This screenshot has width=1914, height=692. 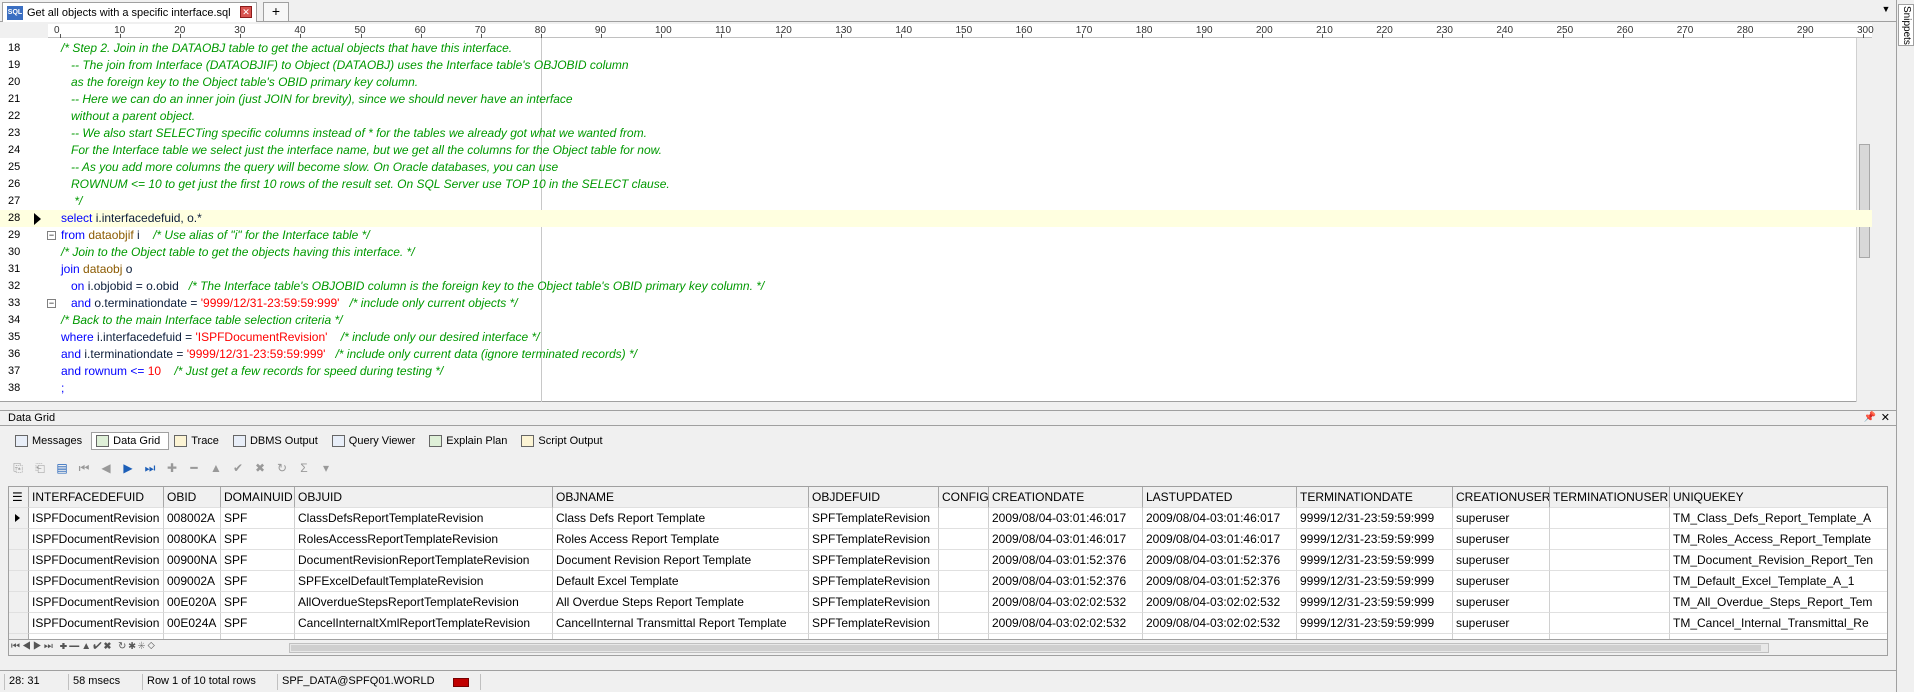 What do you see at coordinates (424, 560) in the screenshot?
I see `table-cell: DocumentRevisionReportTemplateRevision` at bounding box center [424, 560].